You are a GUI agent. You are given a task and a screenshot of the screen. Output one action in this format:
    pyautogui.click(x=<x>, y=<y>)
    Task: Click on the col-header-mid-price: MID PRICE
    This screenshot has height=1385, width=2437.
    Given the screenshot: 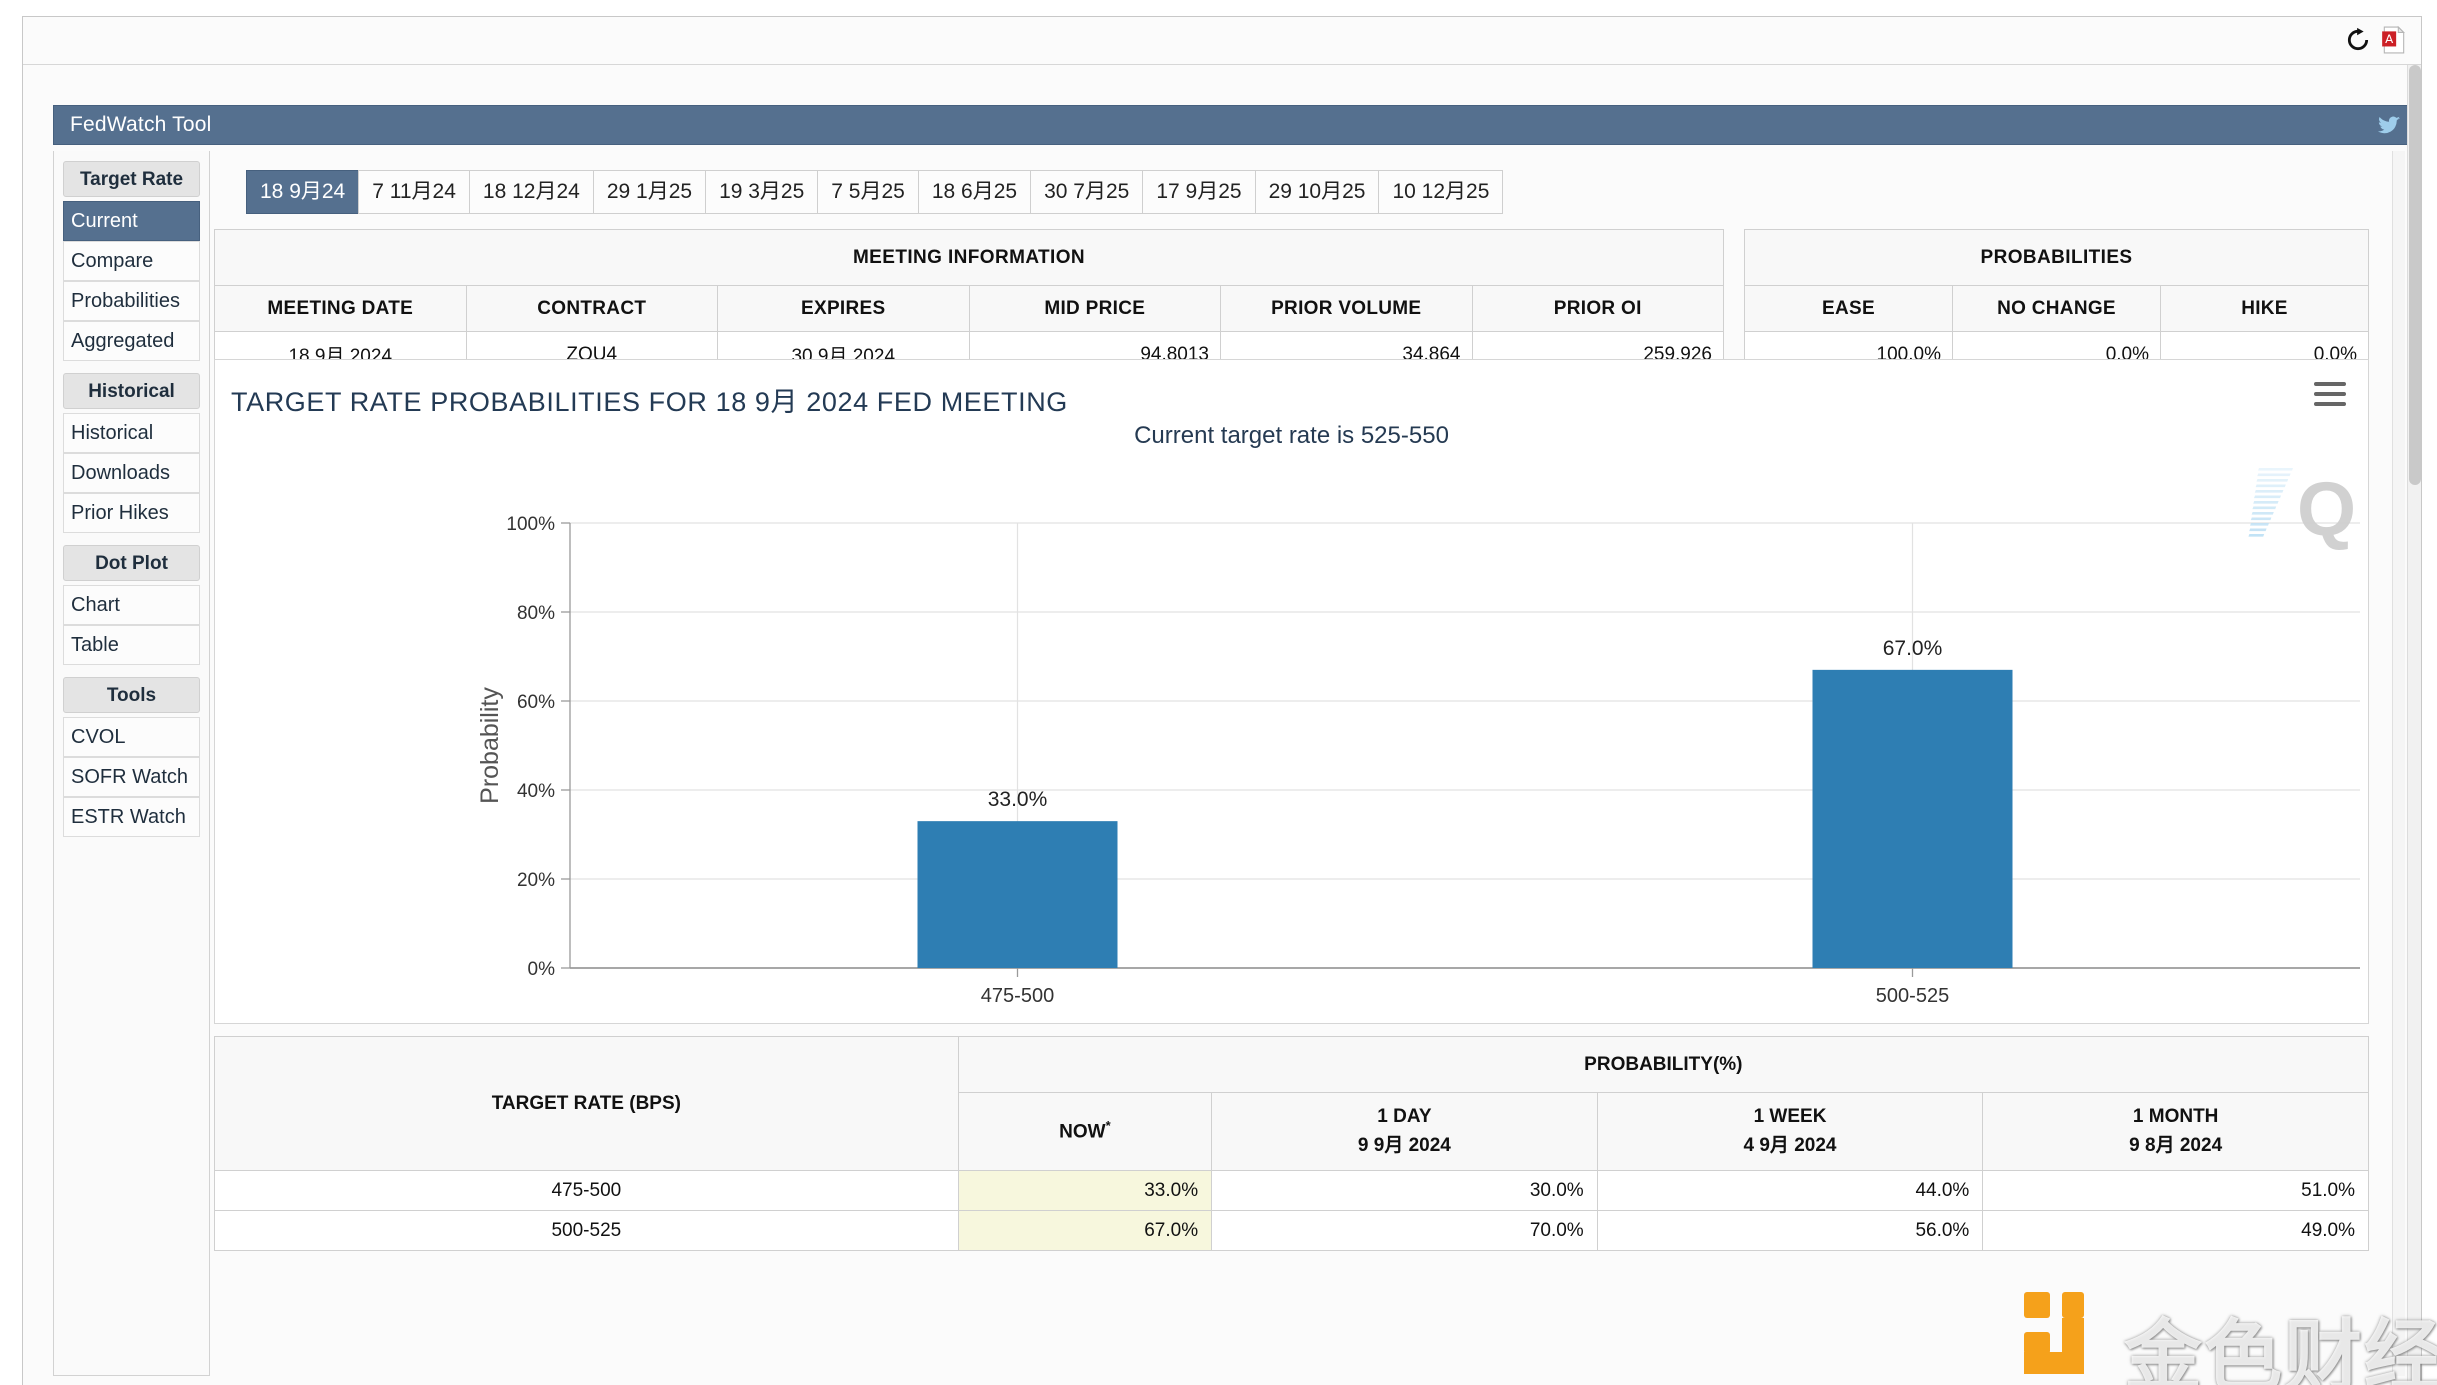 What is the action you would take?
    pyautogui.click(x=1094, y=308)
    